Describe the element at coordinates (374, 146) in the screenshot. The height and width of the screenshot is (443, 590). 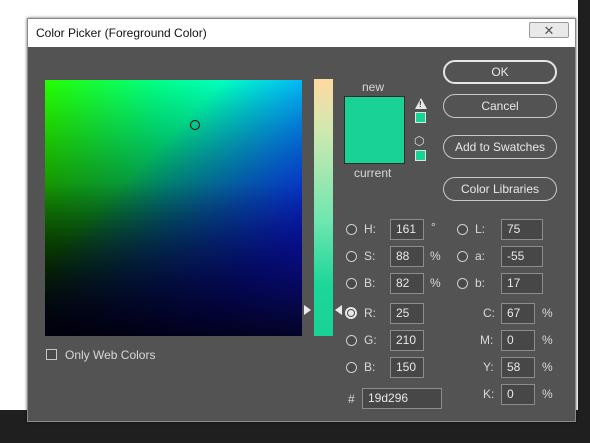
I see `current-color-swatch` at that location.